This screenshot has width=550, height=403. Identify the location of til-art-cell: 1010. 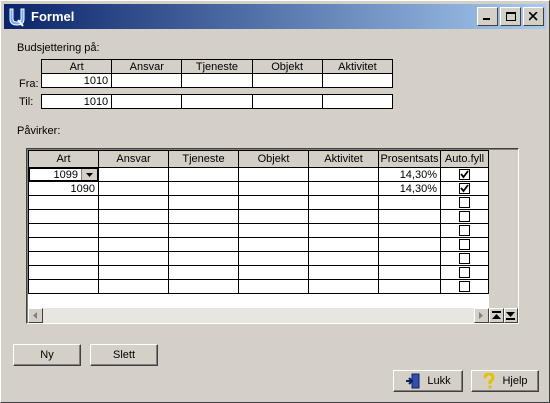
(76, 101).